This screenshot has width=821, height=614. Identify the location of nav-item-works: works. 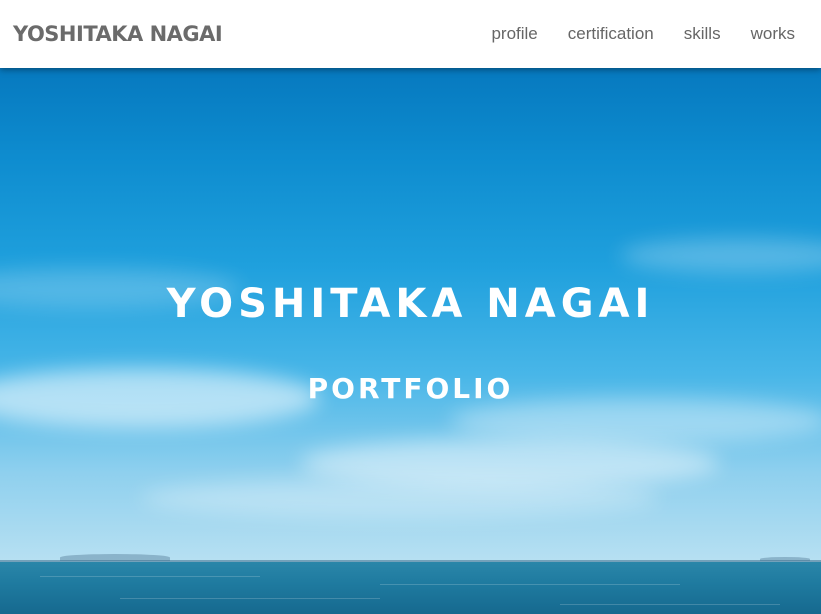
(773, 34).